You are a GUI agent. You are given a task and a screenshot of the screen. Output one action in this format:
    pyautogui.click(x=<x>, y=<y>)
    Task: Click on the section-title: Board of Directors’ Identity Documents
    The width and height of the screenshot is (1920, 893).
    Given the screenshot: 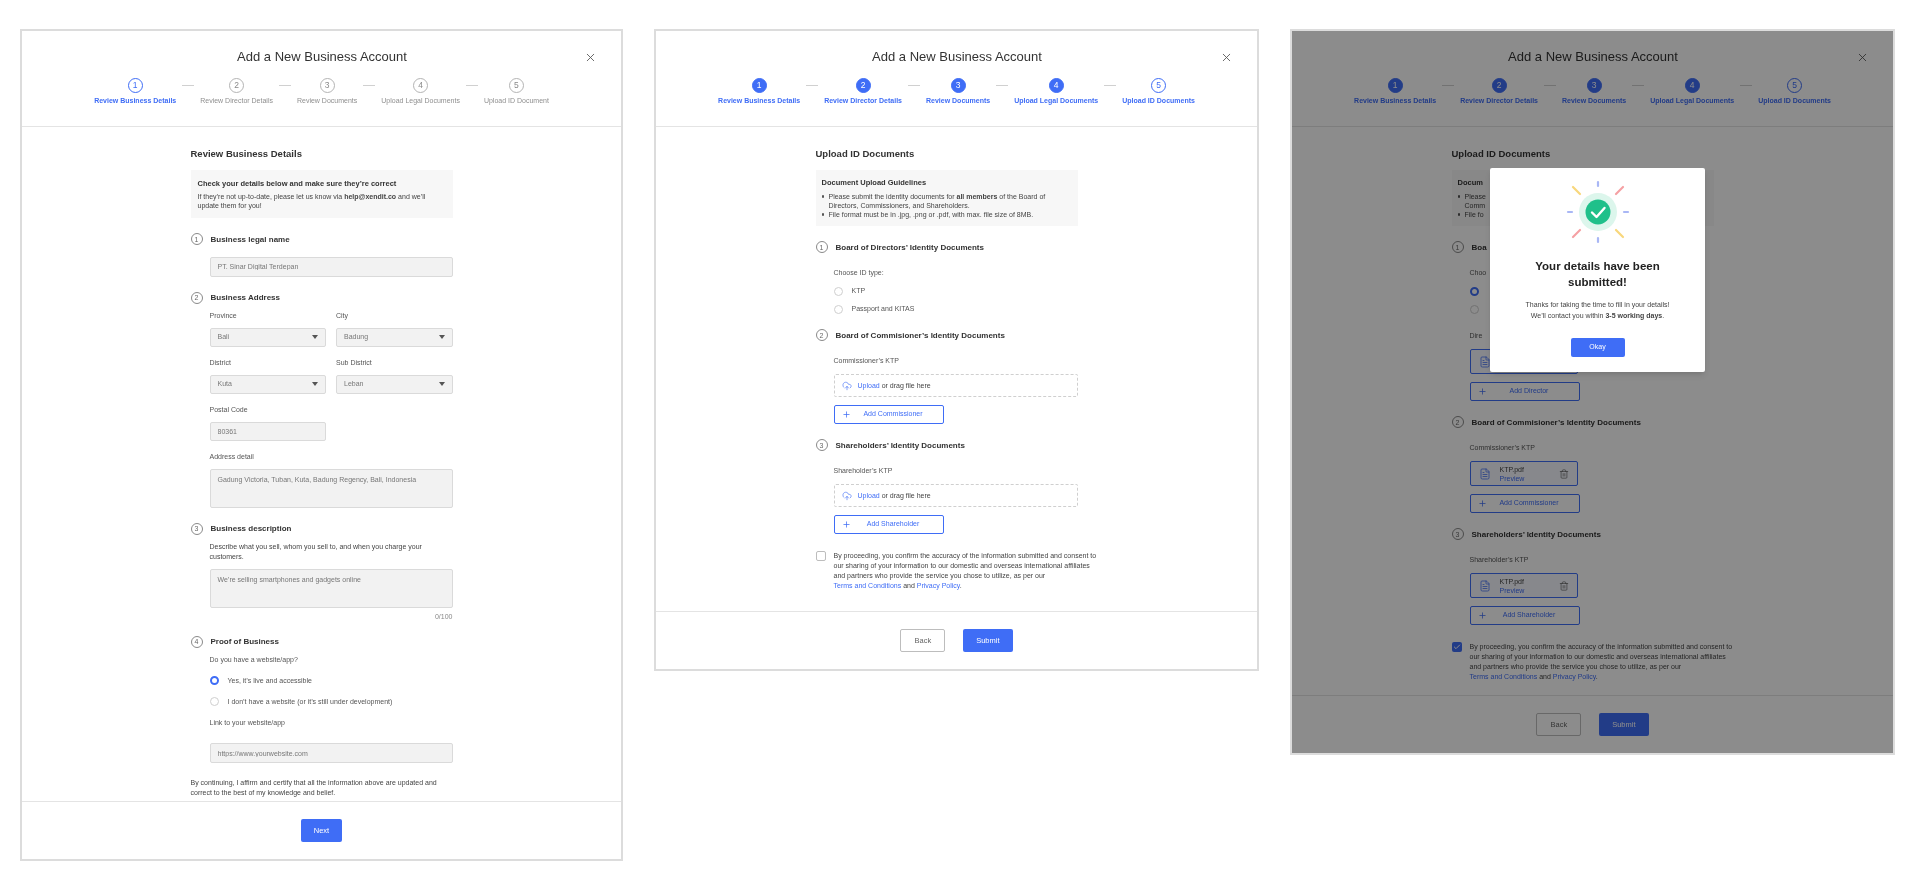 What is the action you would take?
    pyautogui.click(x=909, y=247)
    